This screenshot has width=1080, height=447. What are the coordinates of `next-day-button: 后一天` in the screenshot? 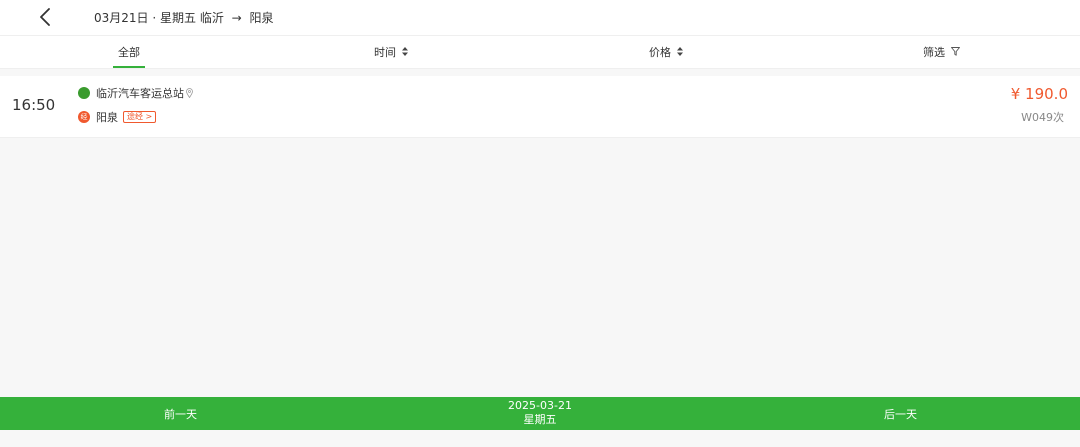 It's located at (900, 413).